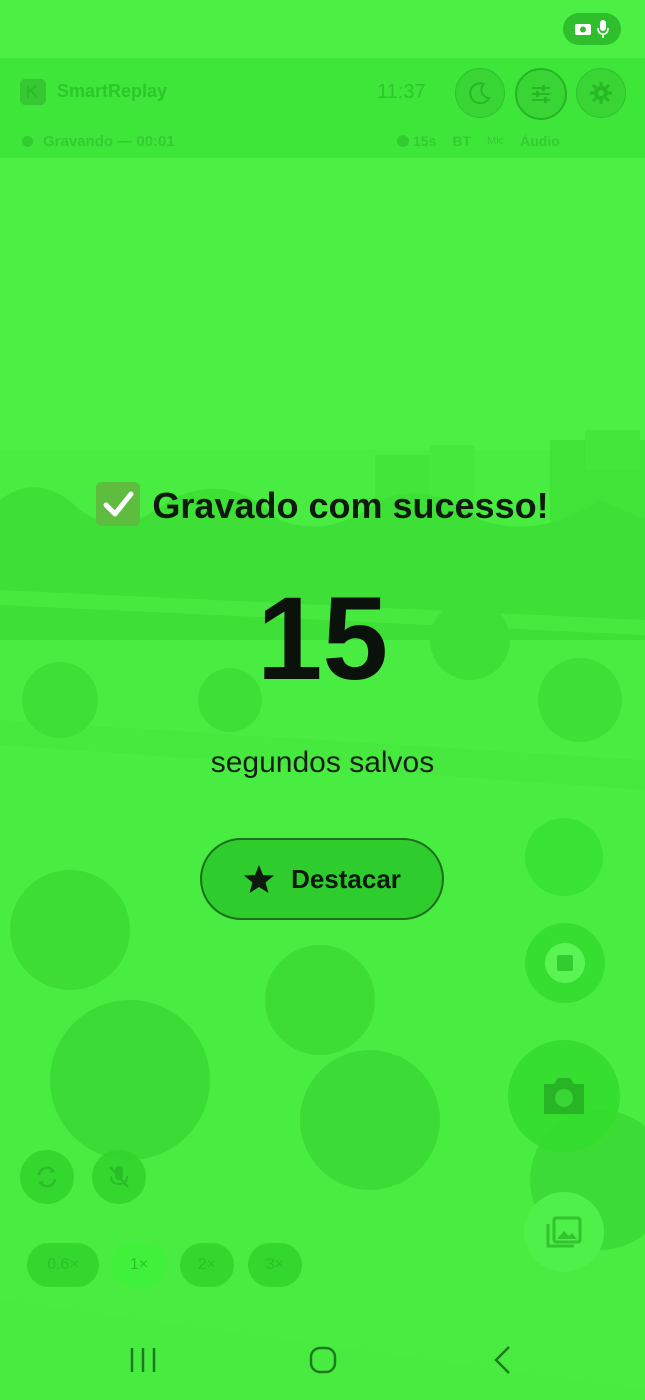 The height and width of the screenshot is (1400, 645). I want to click on system-privacy-indicator, so click(592, 29).